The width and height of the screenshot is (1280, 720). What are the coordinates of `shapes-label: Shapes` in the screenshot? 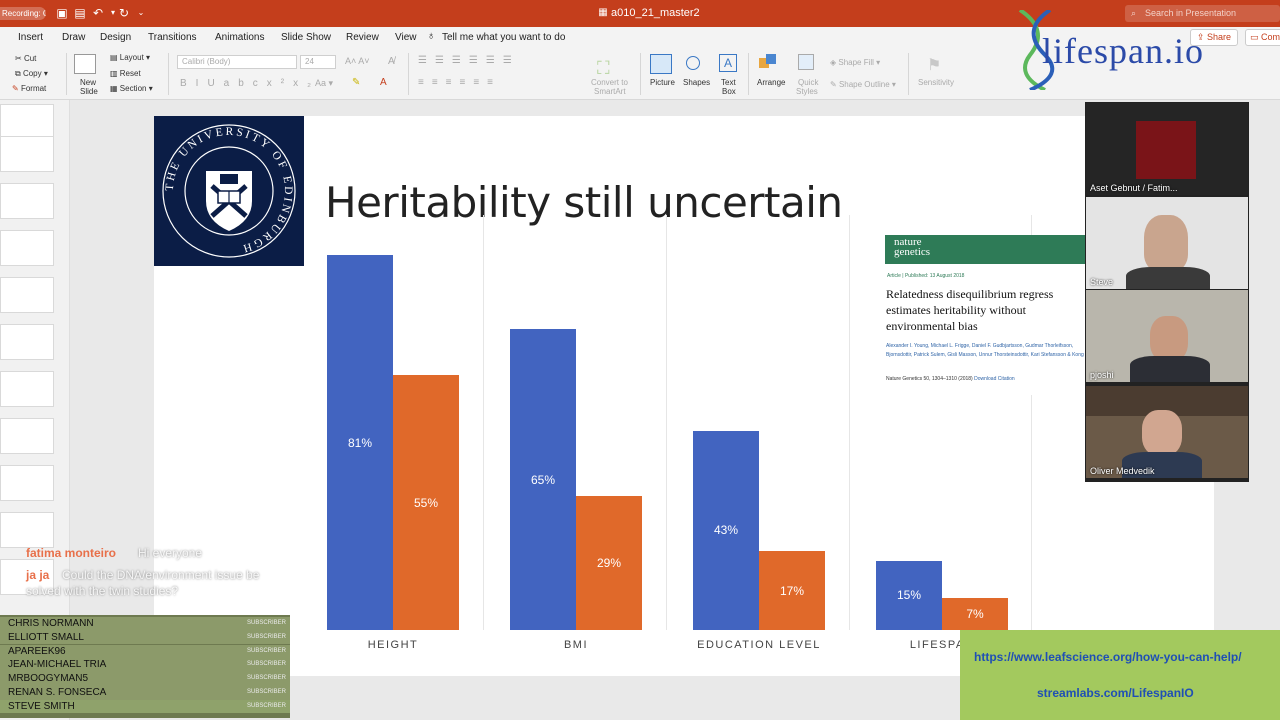 It's located at (696, 82).